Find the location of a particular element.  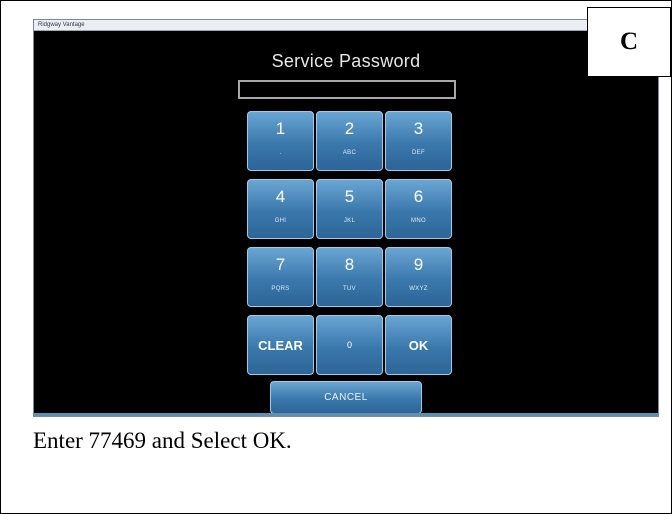

key-digit: 0 is located at coordinates (349, 345).